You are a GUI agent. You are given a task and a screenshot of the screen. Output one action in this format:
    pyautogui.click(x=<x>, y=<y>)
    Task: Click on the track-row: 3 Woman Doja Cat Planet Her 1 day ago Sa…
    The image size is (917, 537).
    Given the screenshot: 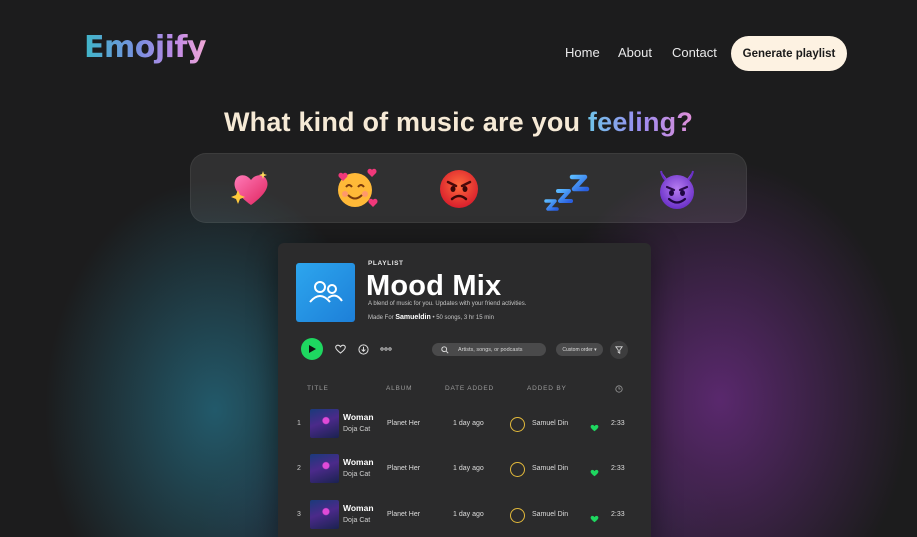 What is the action you would take?
    pyautogui.click(x=464, y=515)
    